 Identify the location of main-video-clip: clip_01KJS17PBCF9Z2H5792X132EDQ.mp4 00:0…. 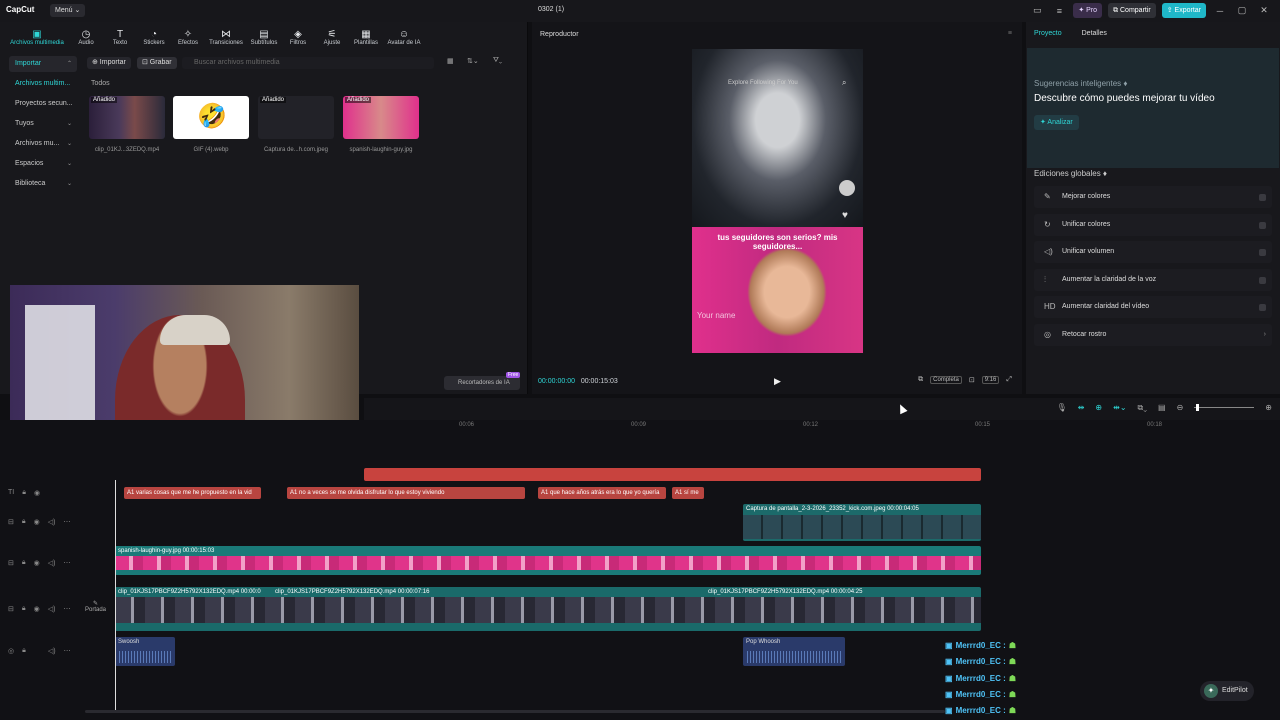
(548, 609).